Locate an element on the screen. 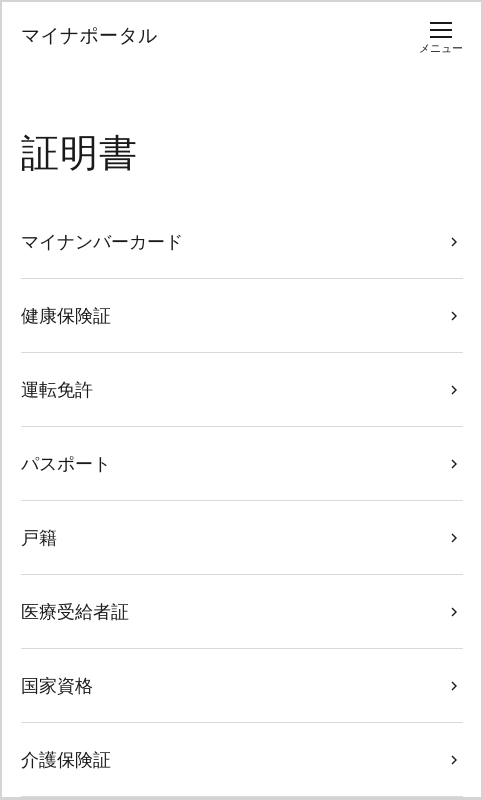 The height and width of the screenshot is (800, 483). menu-icon is located at coordinates (441, 30).